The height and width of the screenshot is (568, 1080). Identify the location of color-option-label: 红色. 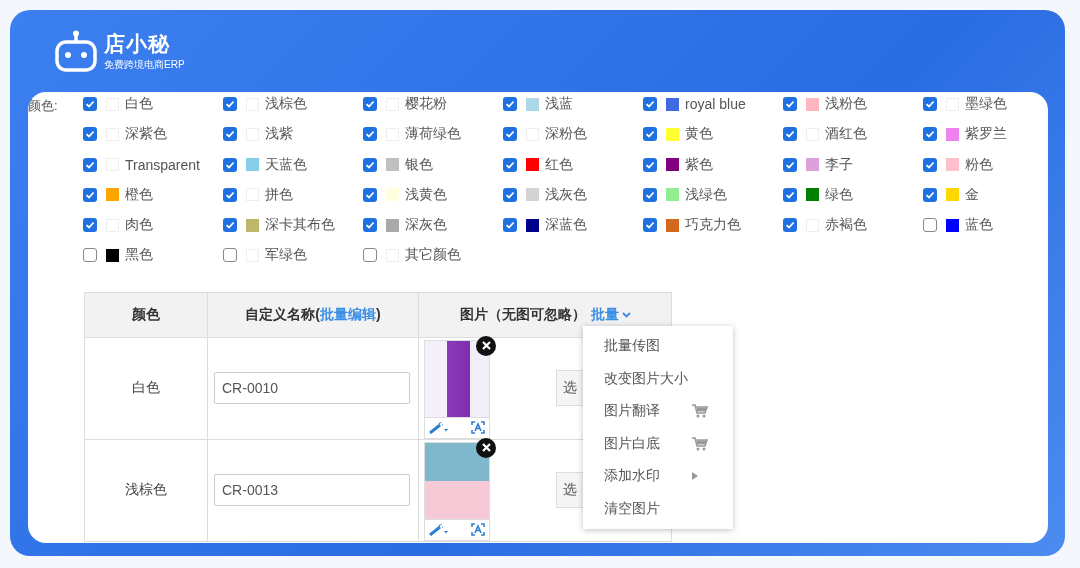
(559, 164).